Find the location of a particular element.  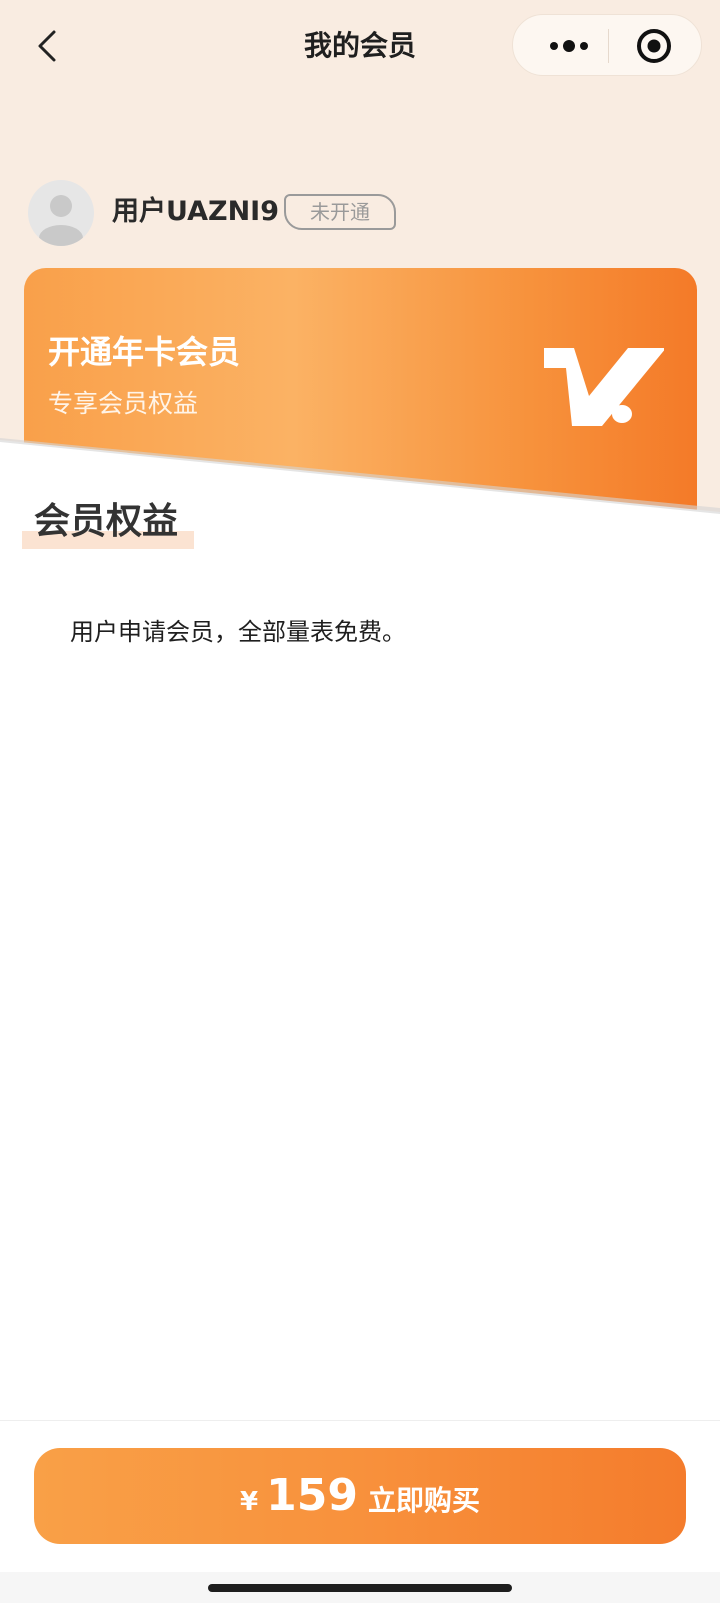

buy-now-button: ¥159 立即购买 is located at coordinates (360, 1496).